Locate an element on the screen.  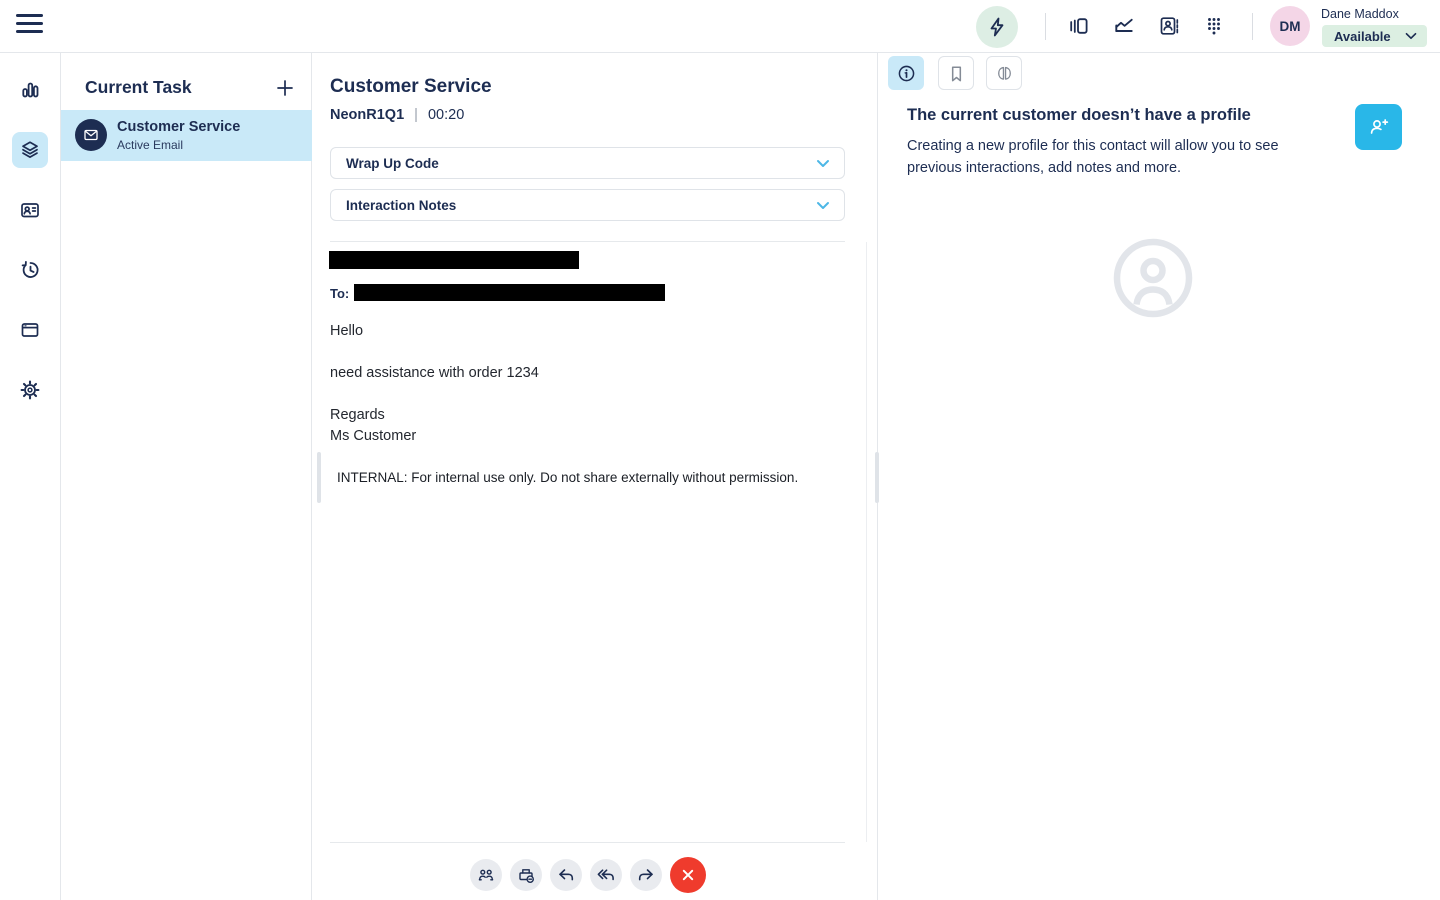
panel-resize-handle-right is located at coordinates (877, 477).